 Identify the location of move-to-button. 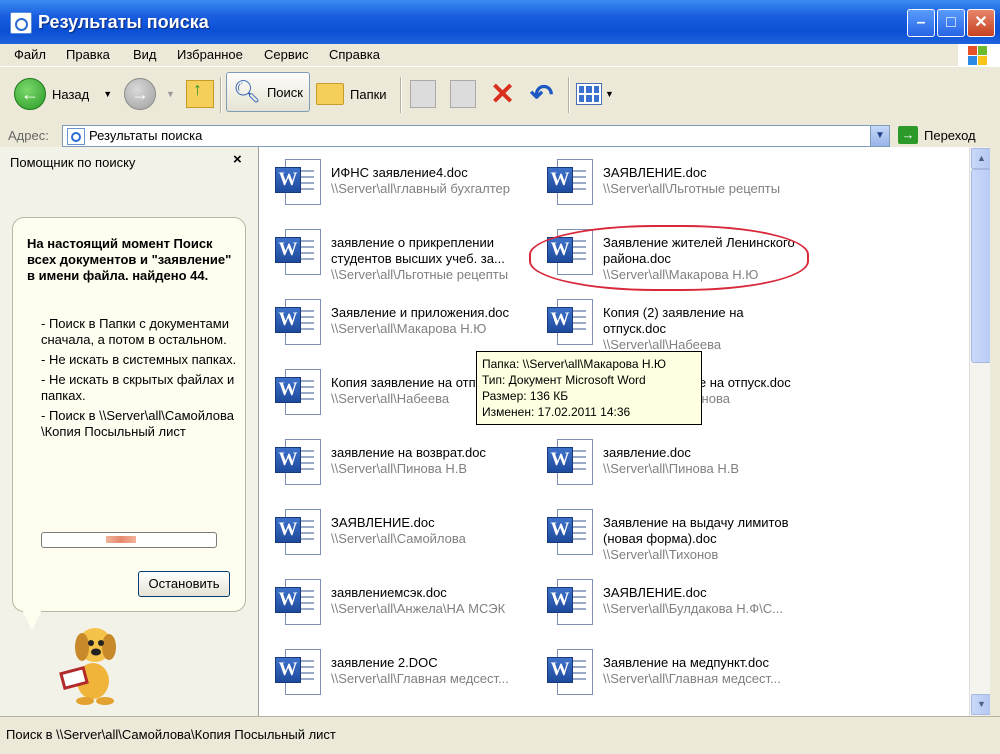
(423, 94).